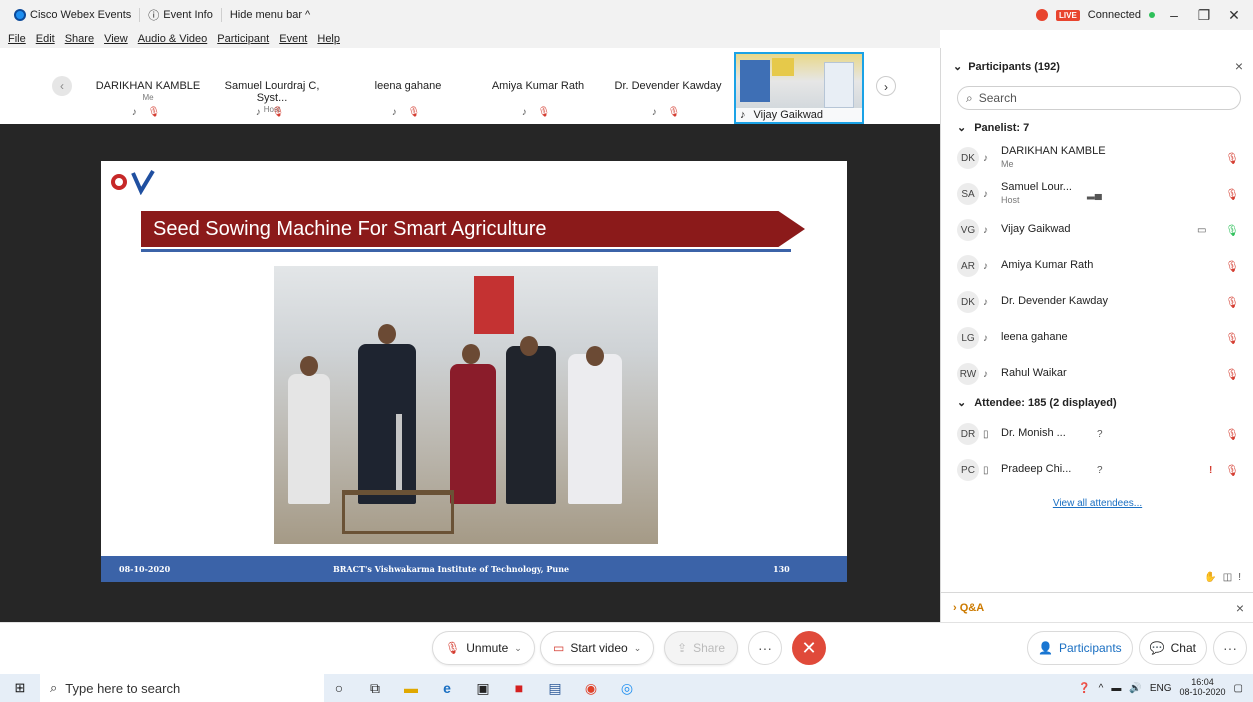  Describe the element at coordinates (79, 39) in the screenshot. I see `menu-share: Share` at that location.